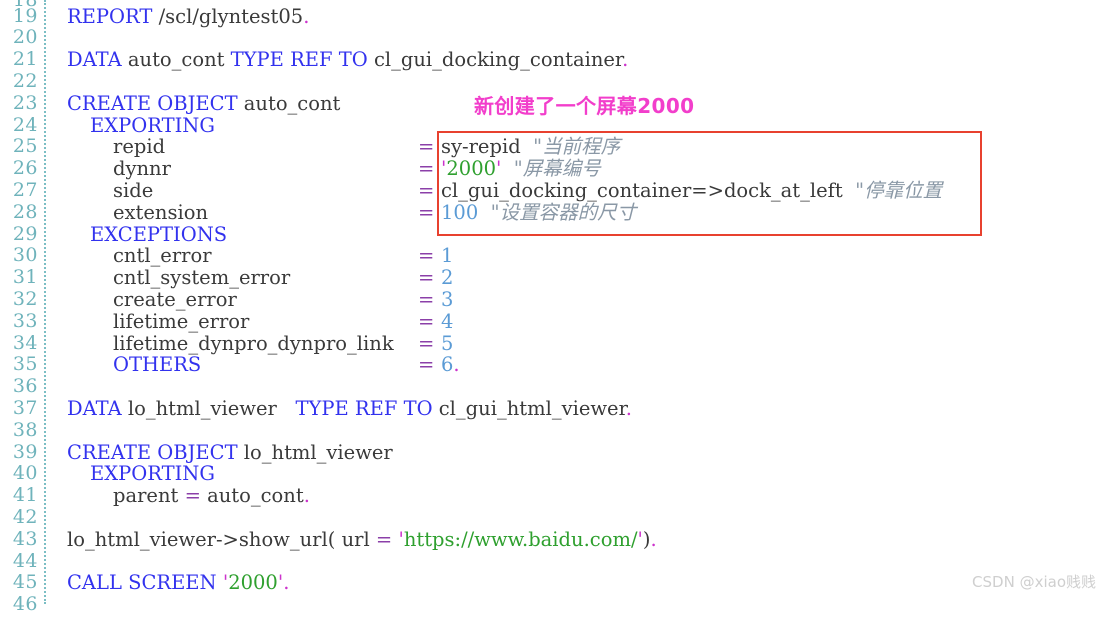  I want to click on program-name: /scl/glyntest05, so click(231, 16).